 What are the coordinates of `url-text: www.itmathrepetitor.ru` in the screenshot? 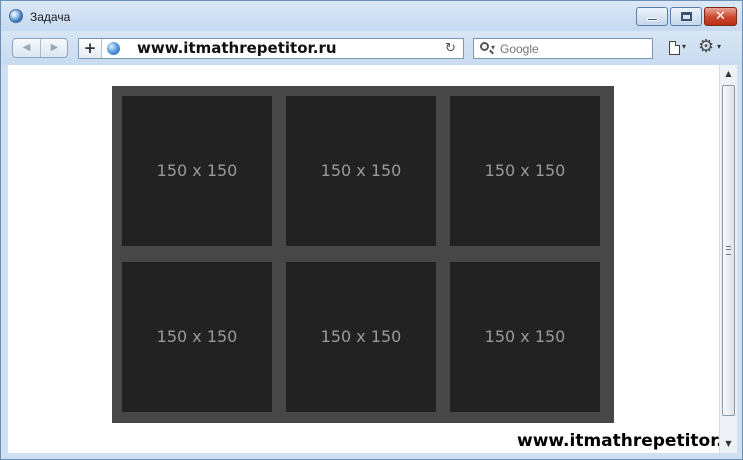 It's located at (237, 48).